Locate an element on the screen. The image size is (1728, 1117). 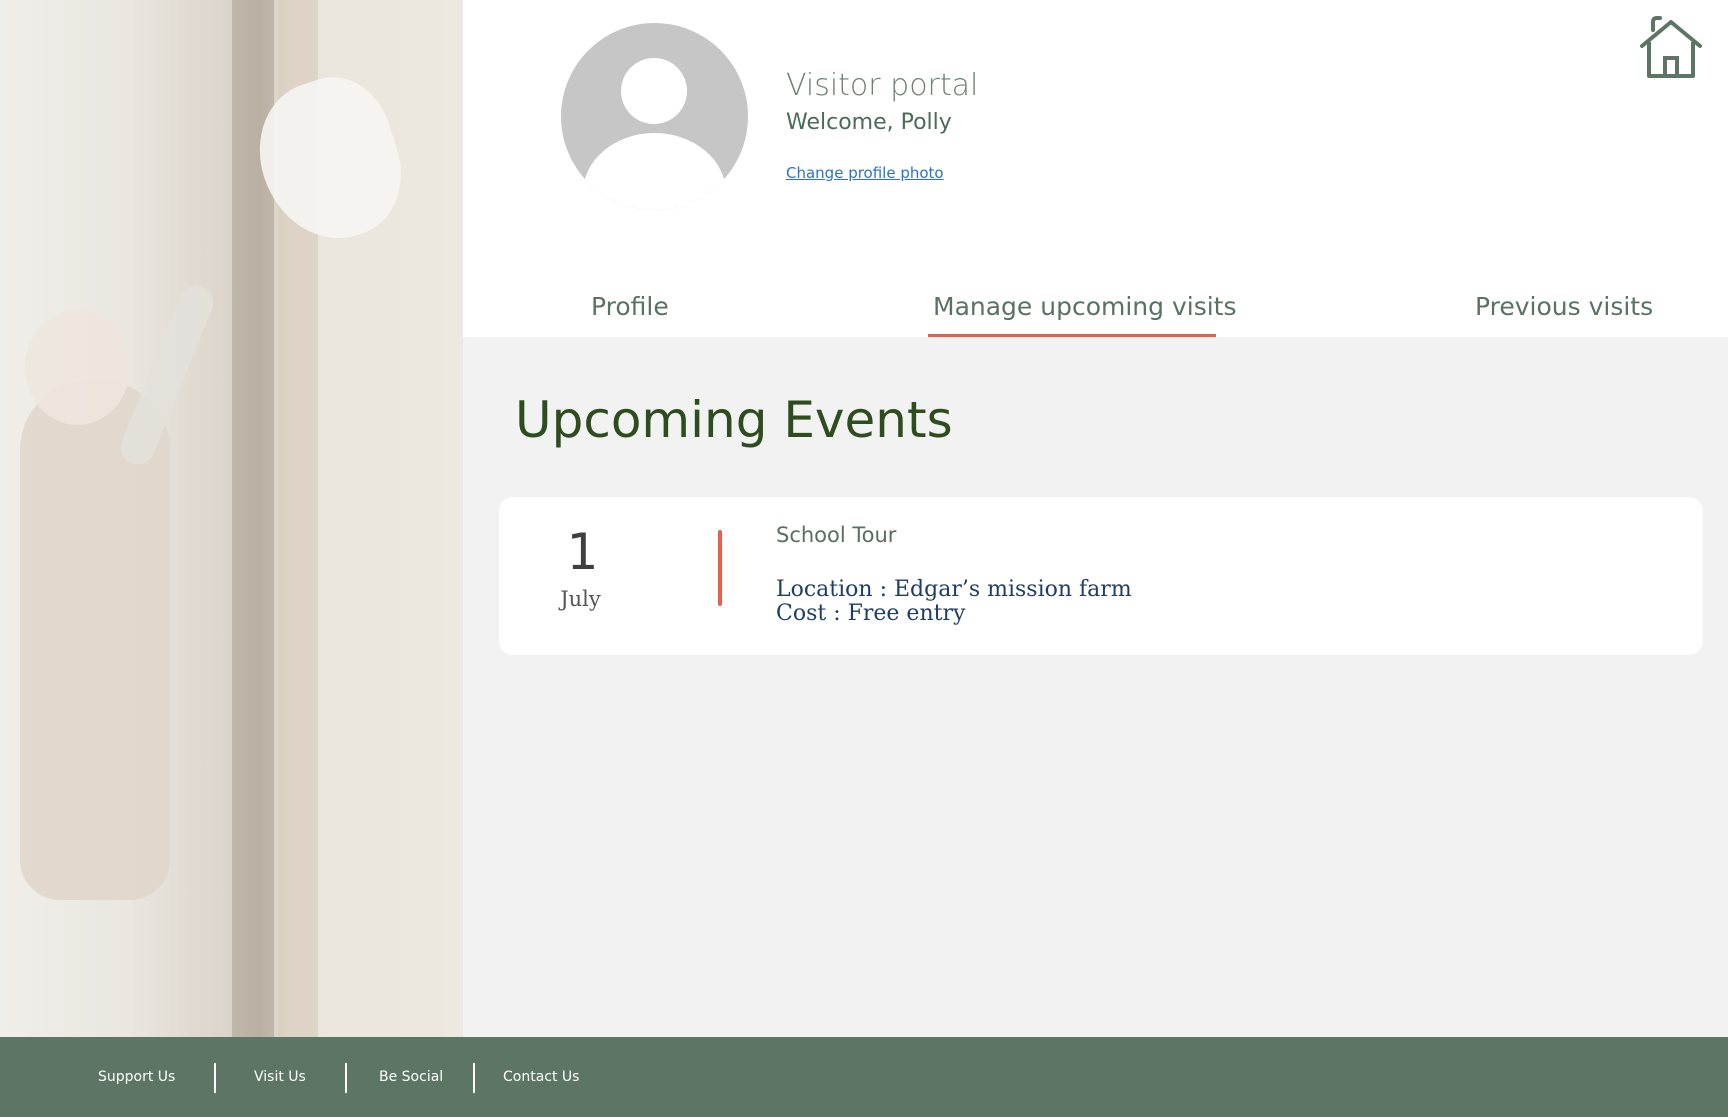
event-cost: Cost : Free entry is located at coordinates (871, 613).